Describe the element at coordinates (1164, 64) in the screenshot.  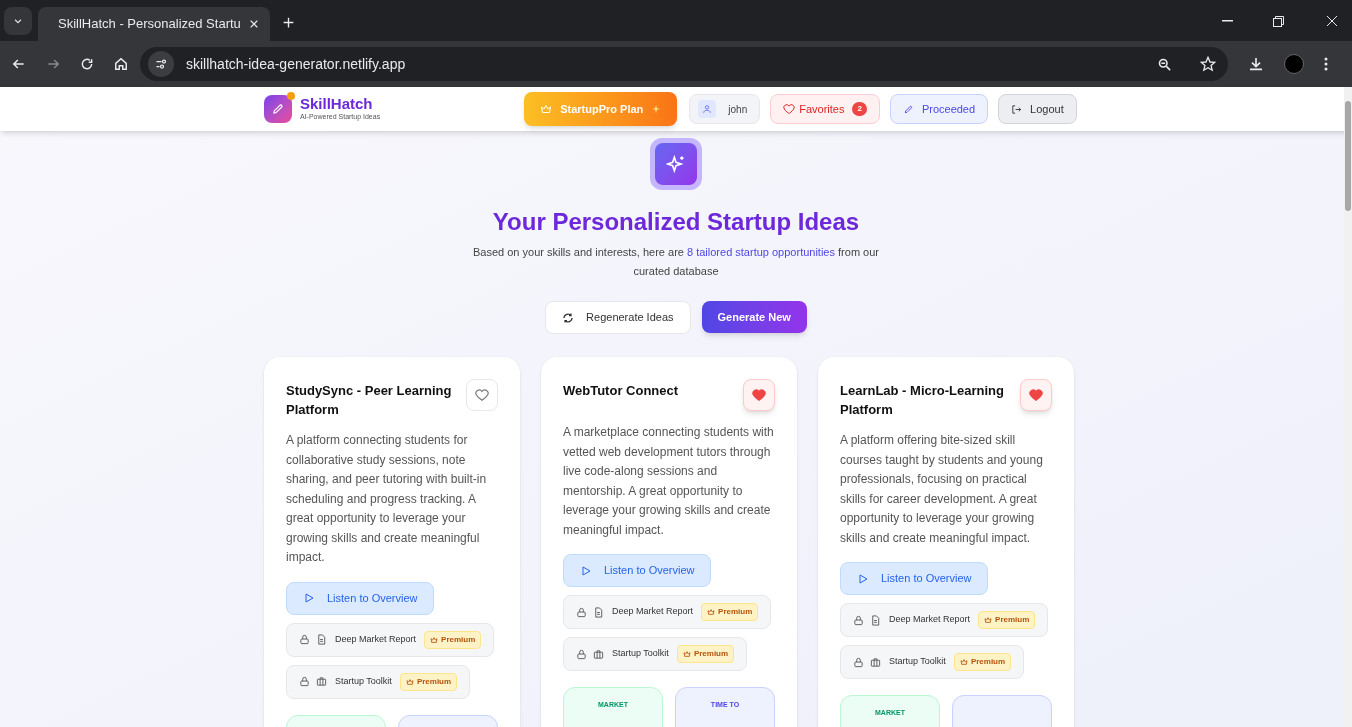
I see `zoom-icon` at that location.